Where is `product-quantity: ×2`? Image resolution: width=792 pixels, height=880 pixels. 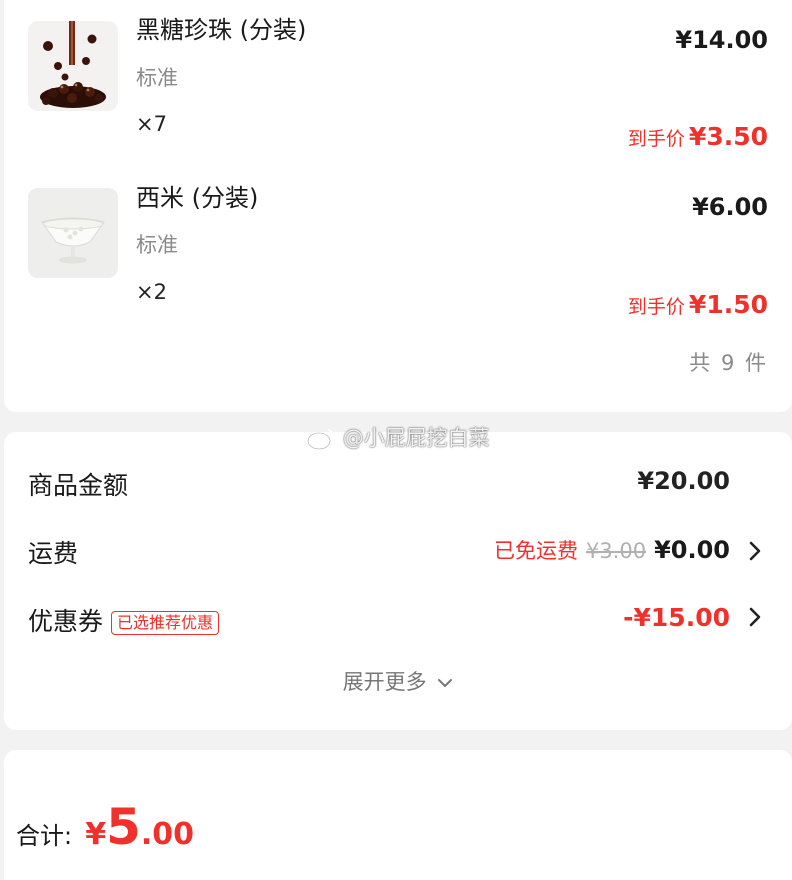
product-quantity: ×2 is located at coordinates (151, 292).